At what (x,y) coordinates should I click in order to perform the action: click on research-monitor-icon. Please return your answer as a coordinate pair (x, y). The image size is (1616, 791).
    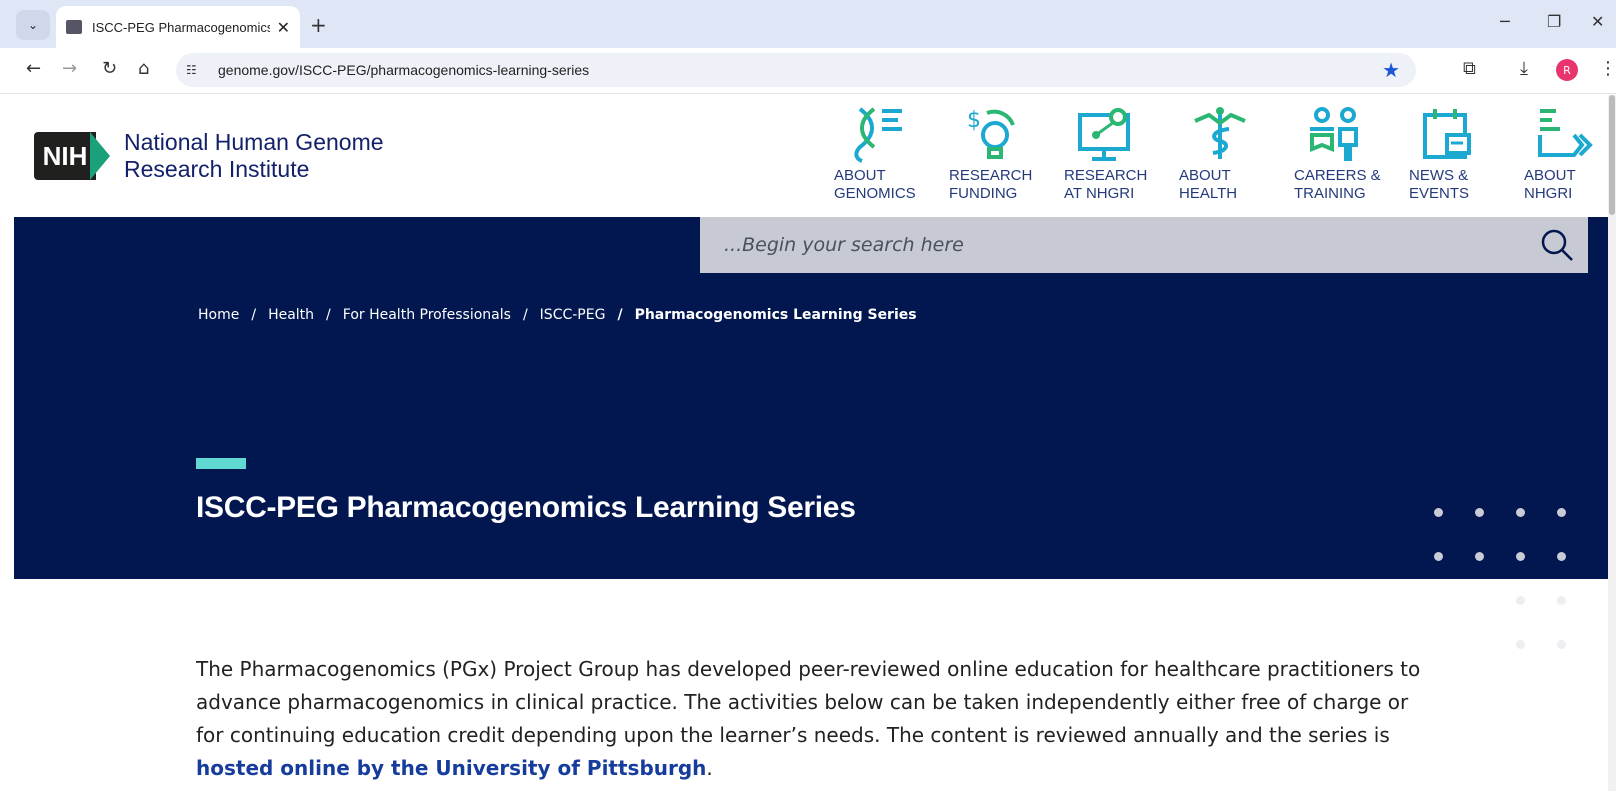
    Looking at the image, I should click on (1104, 134).